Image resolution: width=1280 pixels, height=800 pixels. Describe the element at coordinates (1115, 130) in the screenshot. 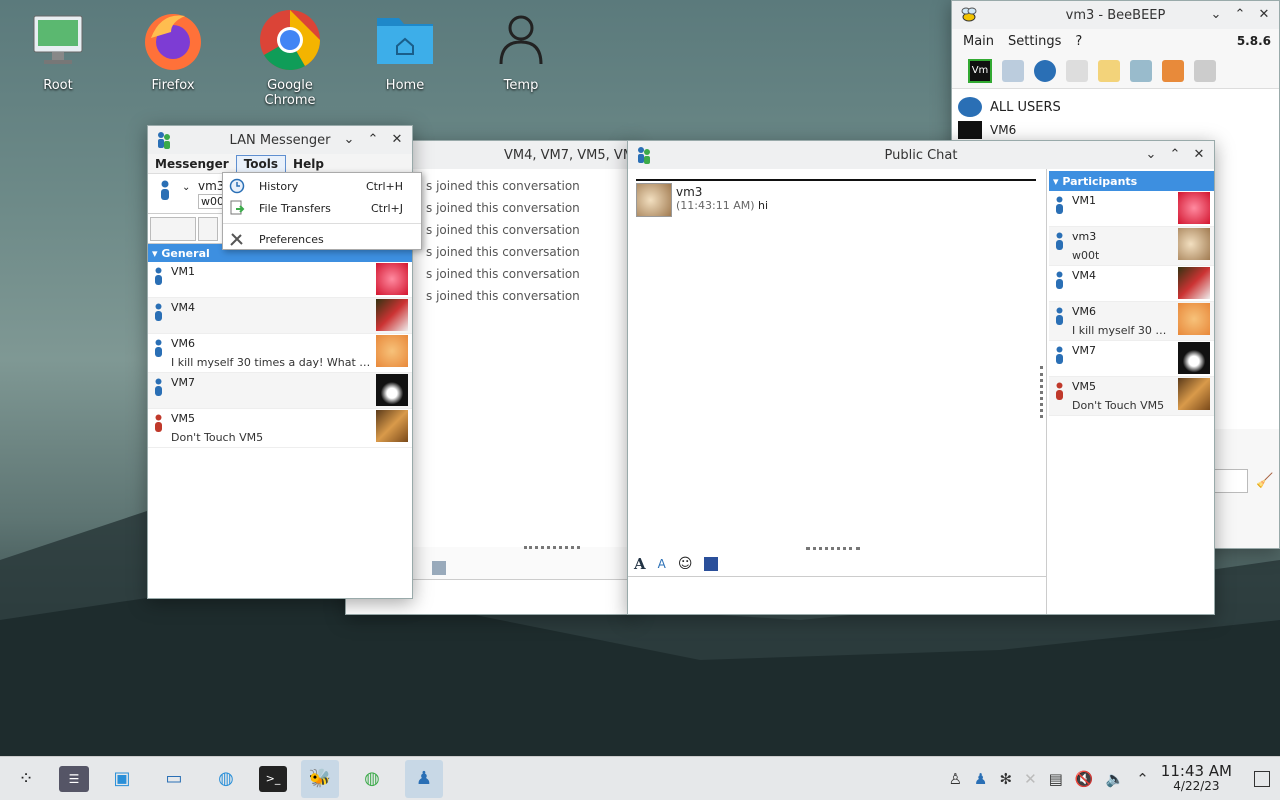

I see `vm6-item: VM6` at that location.